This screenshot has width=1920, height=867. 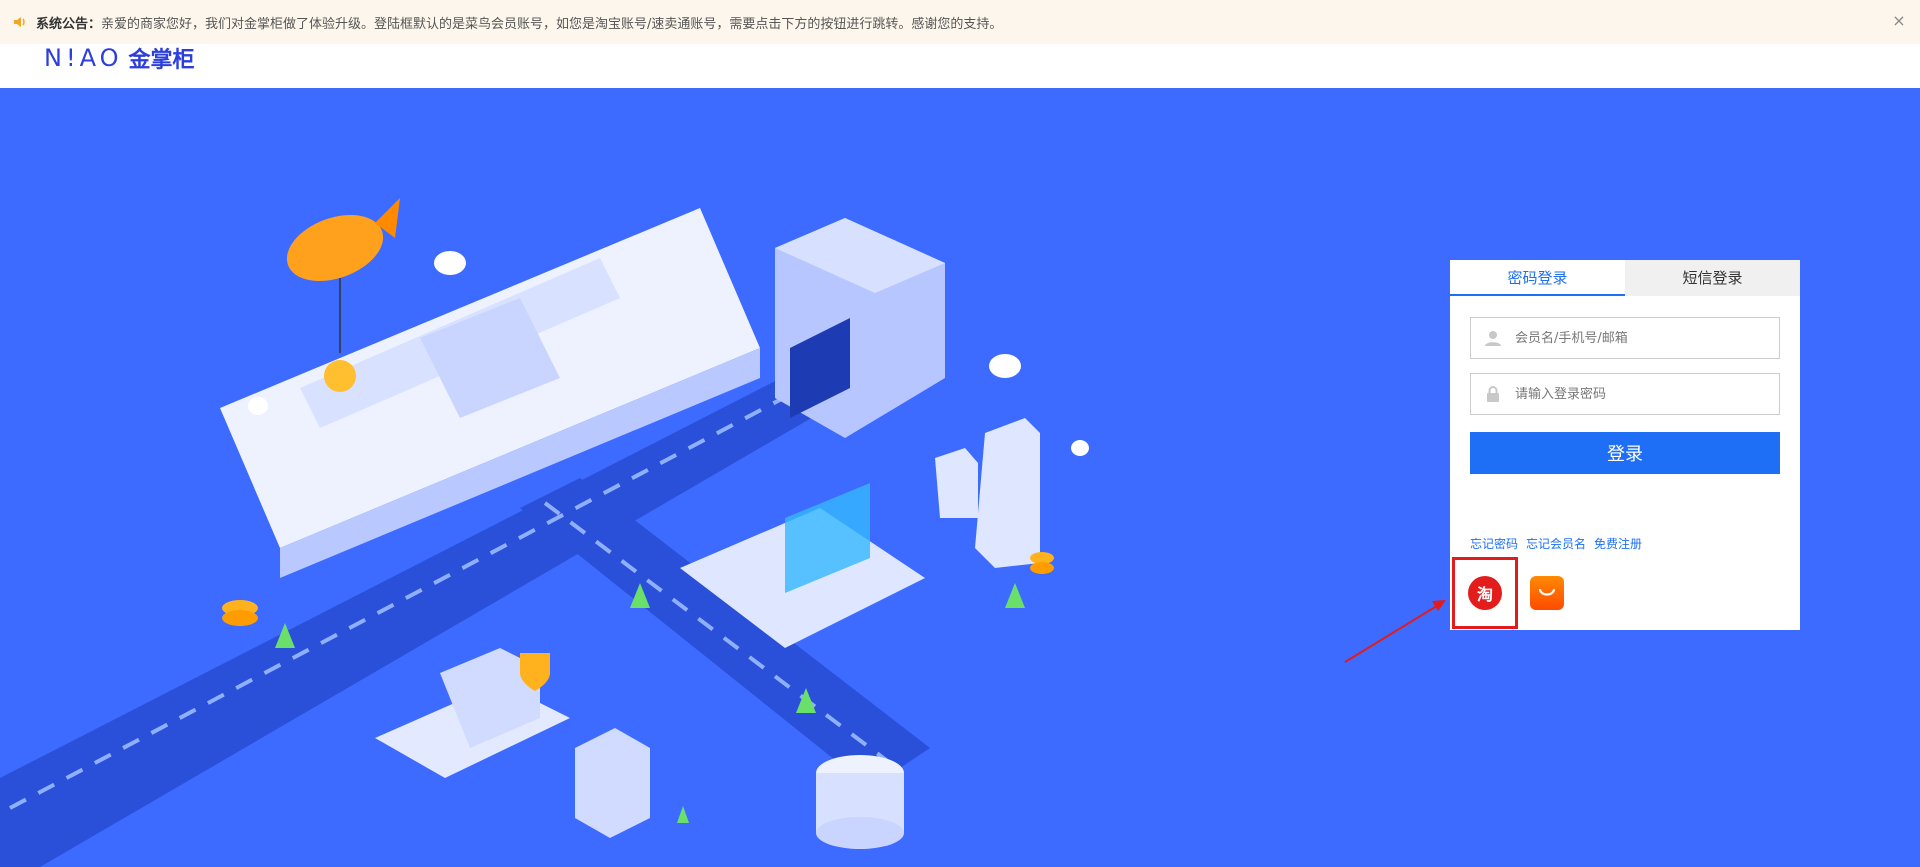 I want to click on taobao-login-icon: 淘, so click(x=1485, y=593).